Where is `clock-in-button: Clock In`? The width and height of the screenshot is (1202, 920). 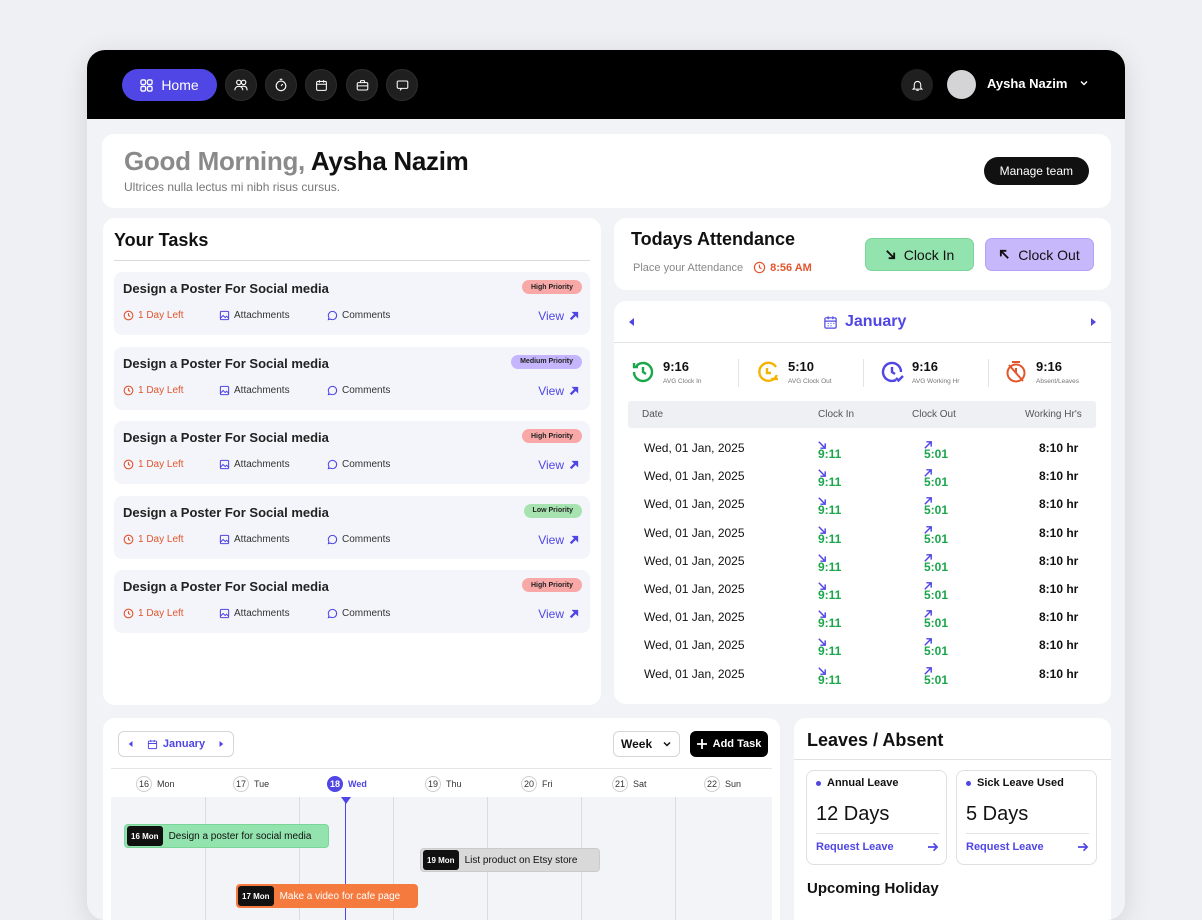
clock-in-button: Clock In is located at coordinates (919, 254).